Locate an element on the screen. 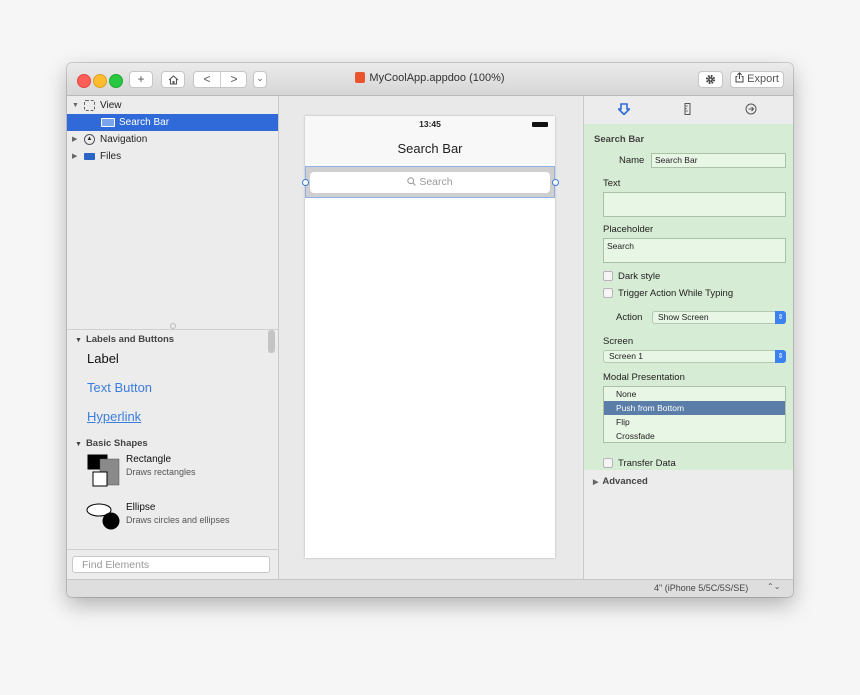  dark-style-checkbox is located at coordinates (608, 276).